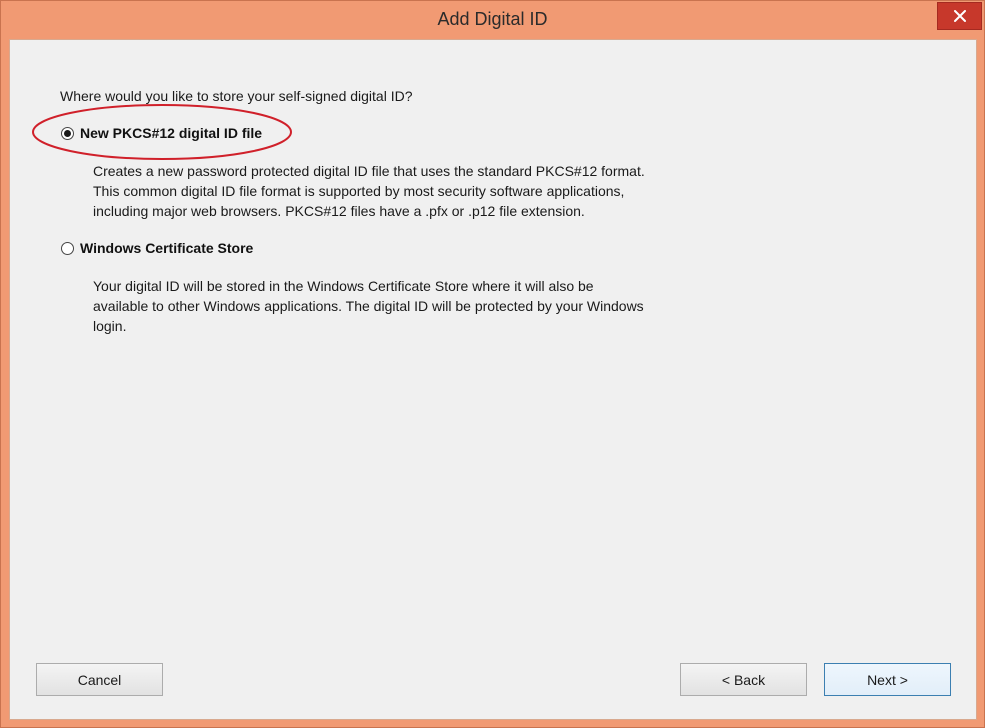  What do you see at coordinates (67, 248) in the screenshot?
I see `radio-windows-store` at bounding box center [67, 248].